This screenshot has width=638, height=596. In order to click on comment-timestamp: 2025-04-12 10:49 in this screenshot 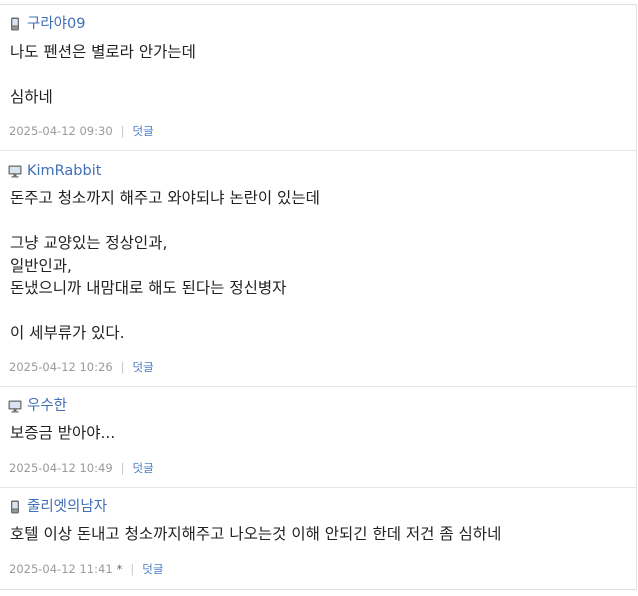, I will do `click(61, 468)`.